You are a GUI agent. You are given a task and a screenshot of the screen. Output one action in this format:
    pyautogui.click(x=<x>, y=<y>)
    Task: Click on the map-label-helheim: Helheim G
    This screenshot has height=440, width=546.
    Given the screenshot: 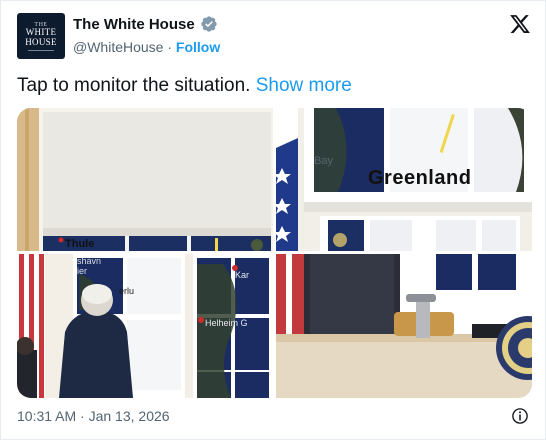 What is the action you would take?
    pyautogui.click(x=226, y=323)
    